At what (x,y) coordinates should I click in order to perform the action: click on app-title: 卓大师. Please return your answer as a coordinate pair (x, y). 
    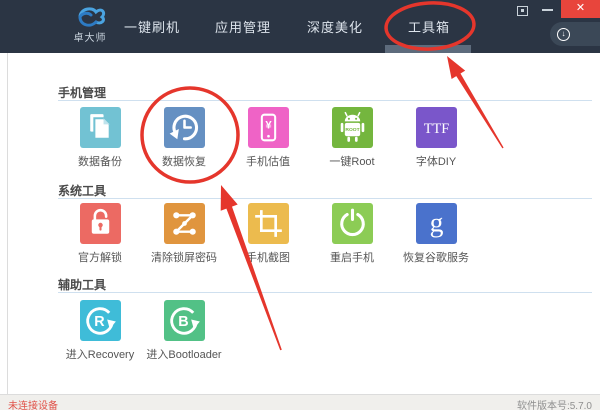
    Looking at the image, I should click on (90, 38).